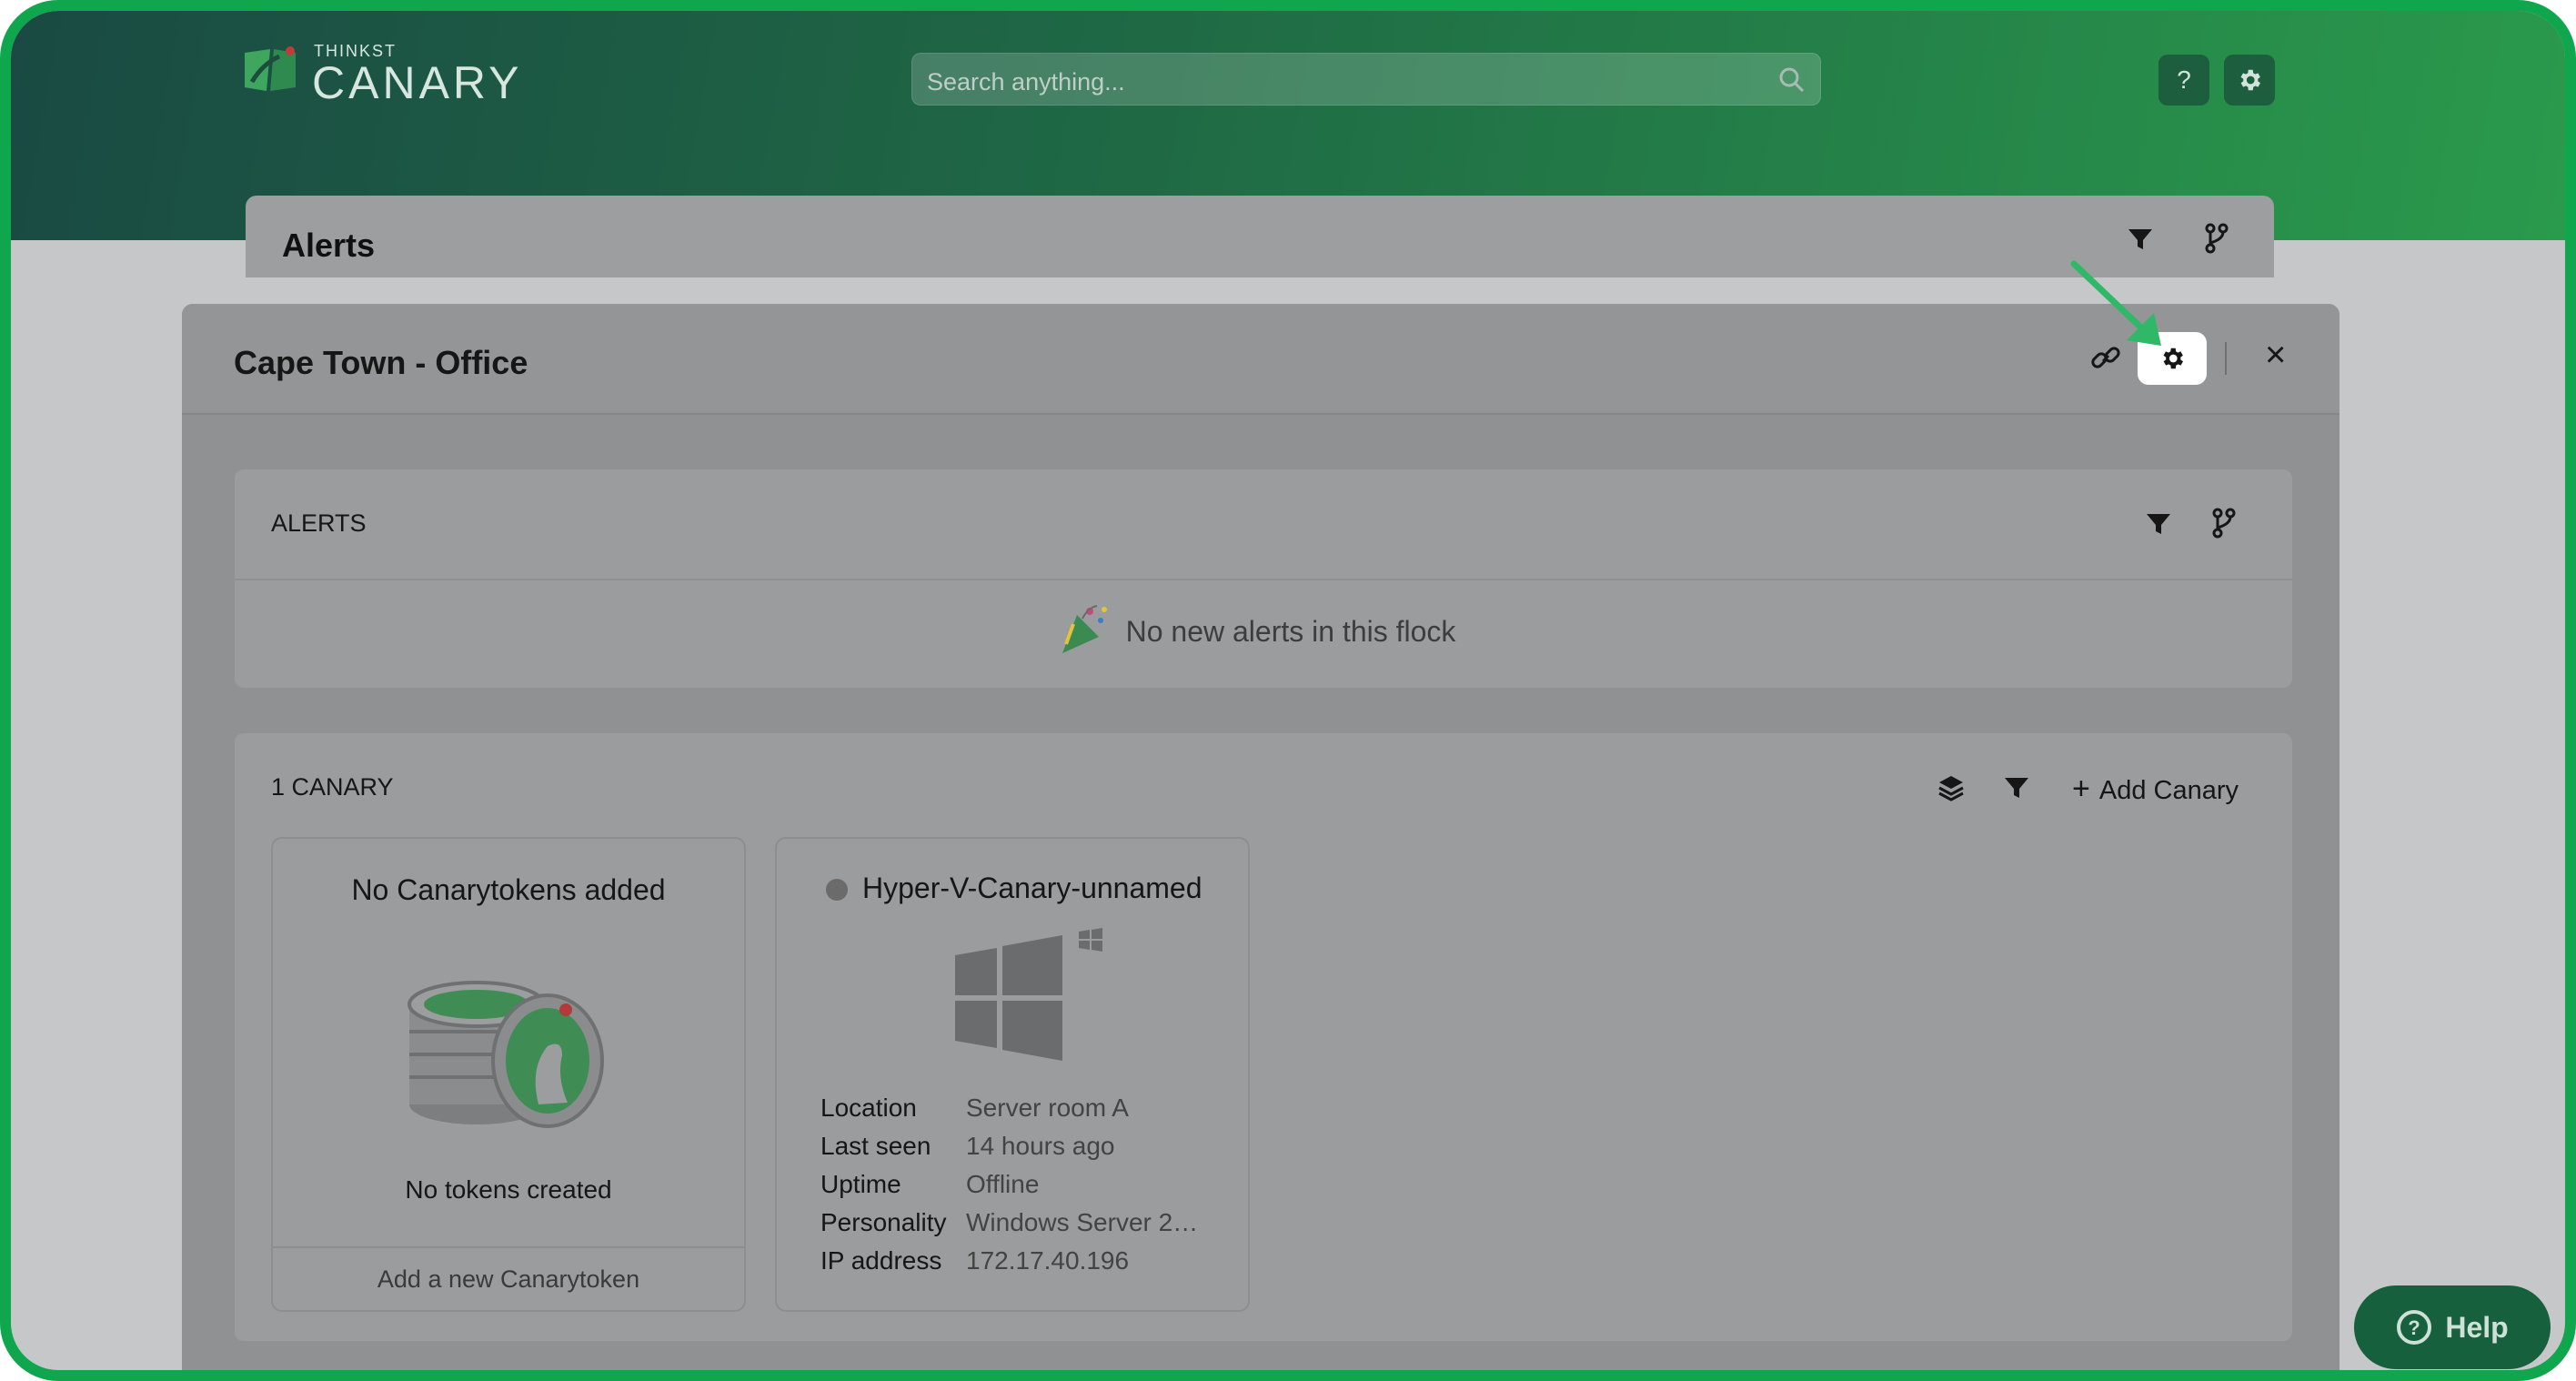  What do you see at coordinates (1028, 994) in the screenshot?
I see `windows-logo-icon` at bounding box center [1028, 994].